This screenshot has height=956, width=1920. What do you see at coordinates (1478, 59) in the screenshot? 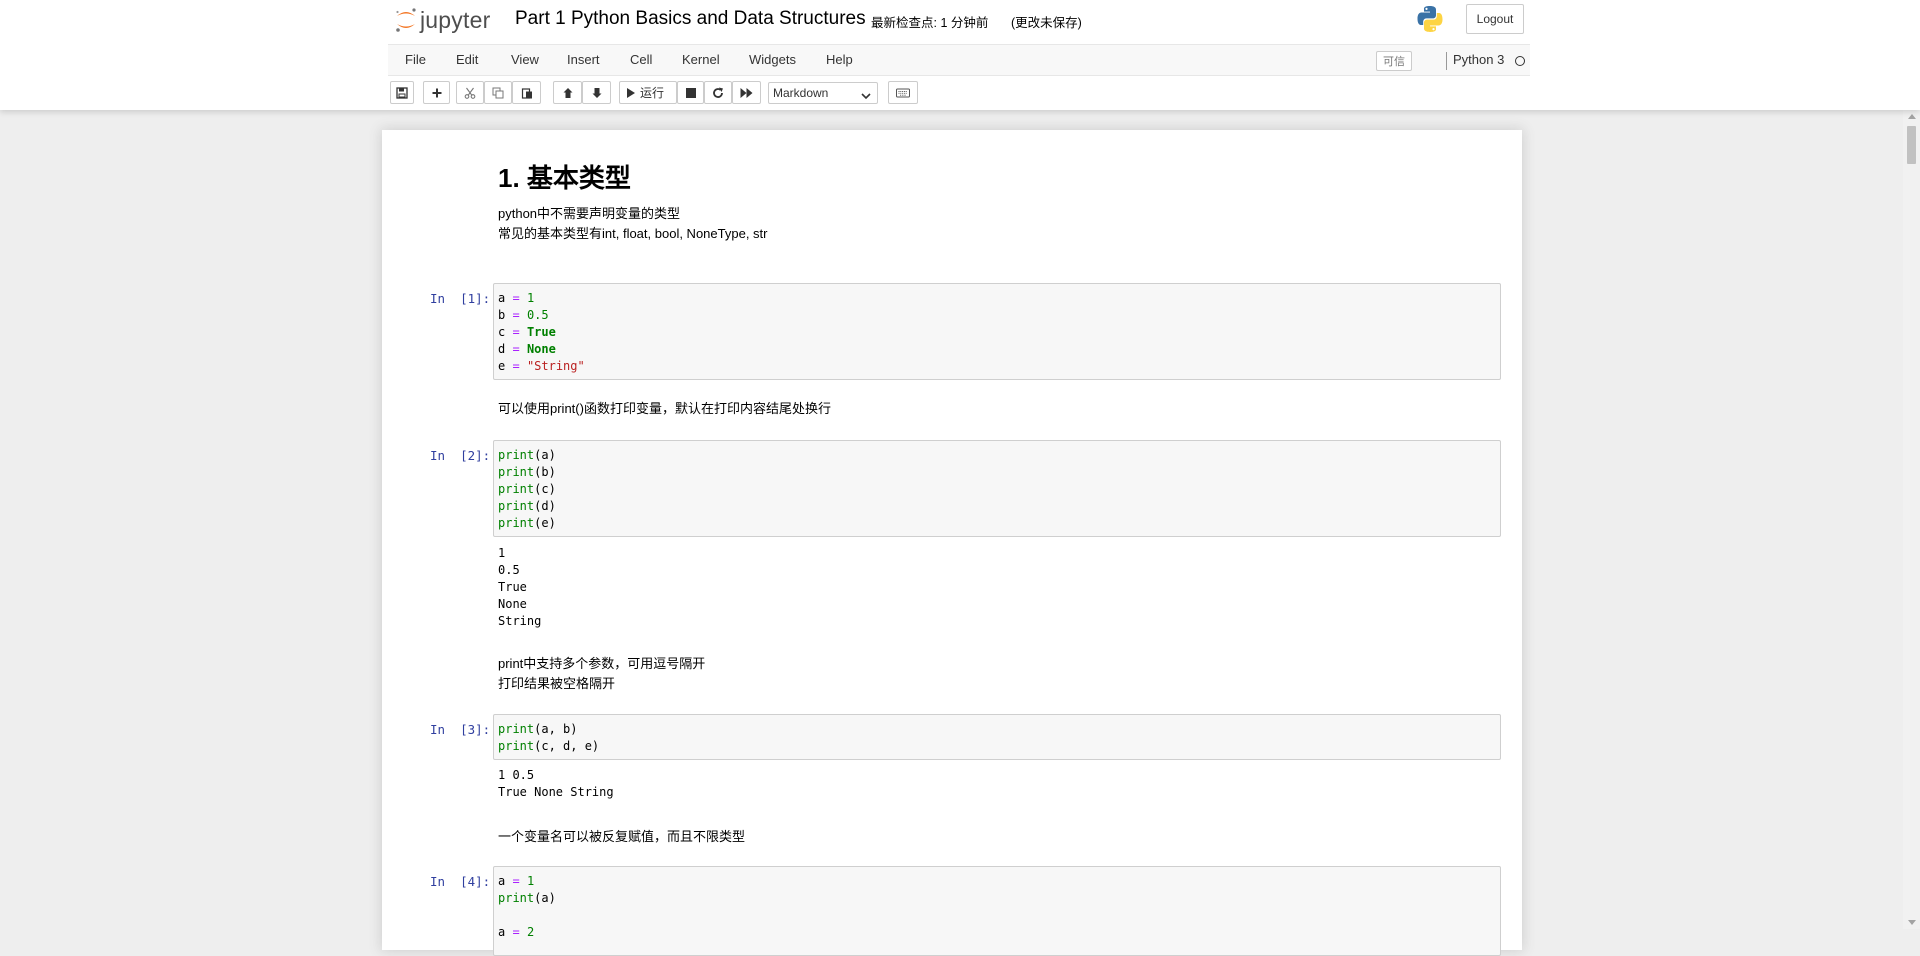
I see `kernel-name: Python 3` at bounding box center [1478, 59].